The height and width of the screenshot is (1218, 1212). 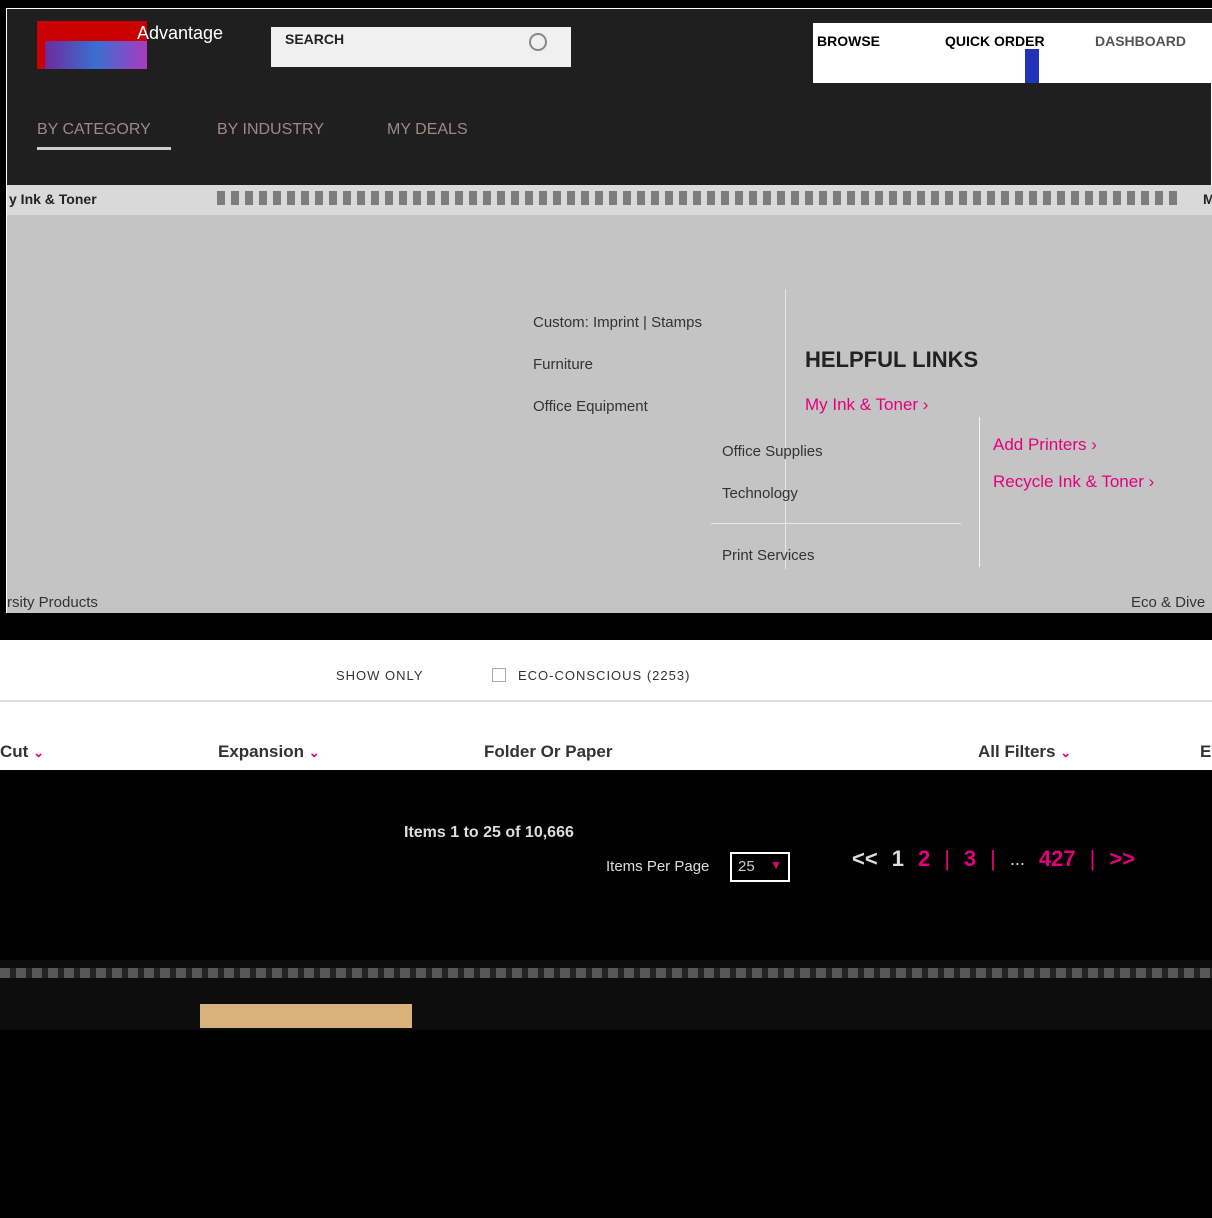 I want to click on chevron-down-icon: ▼, so click(x=776, y=865).